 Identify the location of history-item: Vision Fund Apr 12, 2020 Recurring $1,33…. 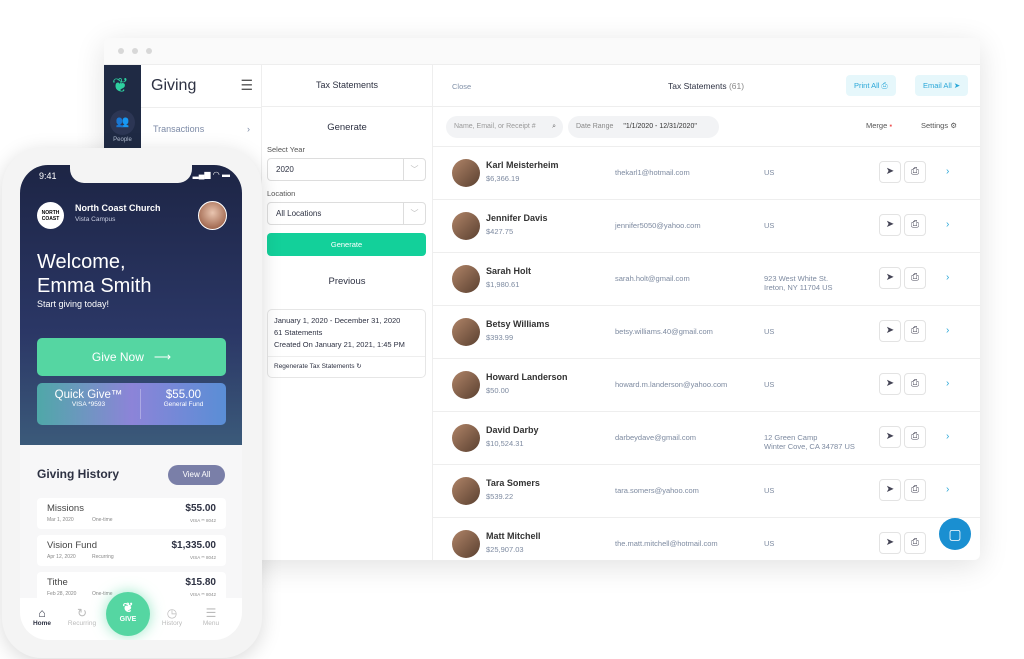
(131, 550).